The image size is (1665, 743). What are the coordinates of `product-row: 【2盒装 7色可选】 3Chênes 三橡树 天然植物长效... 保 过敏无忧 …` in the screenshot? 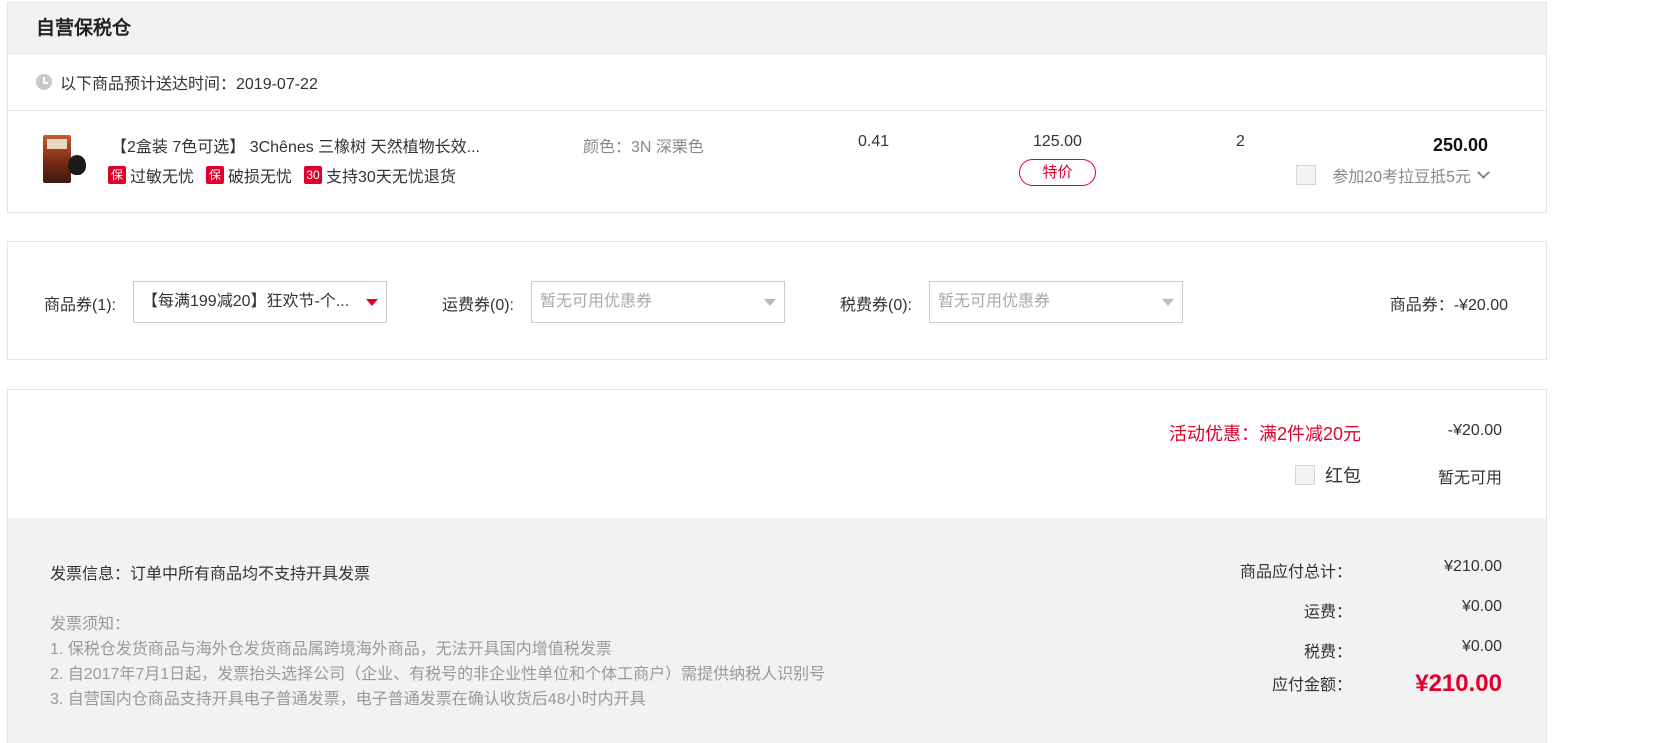 It's located at (777, 161).